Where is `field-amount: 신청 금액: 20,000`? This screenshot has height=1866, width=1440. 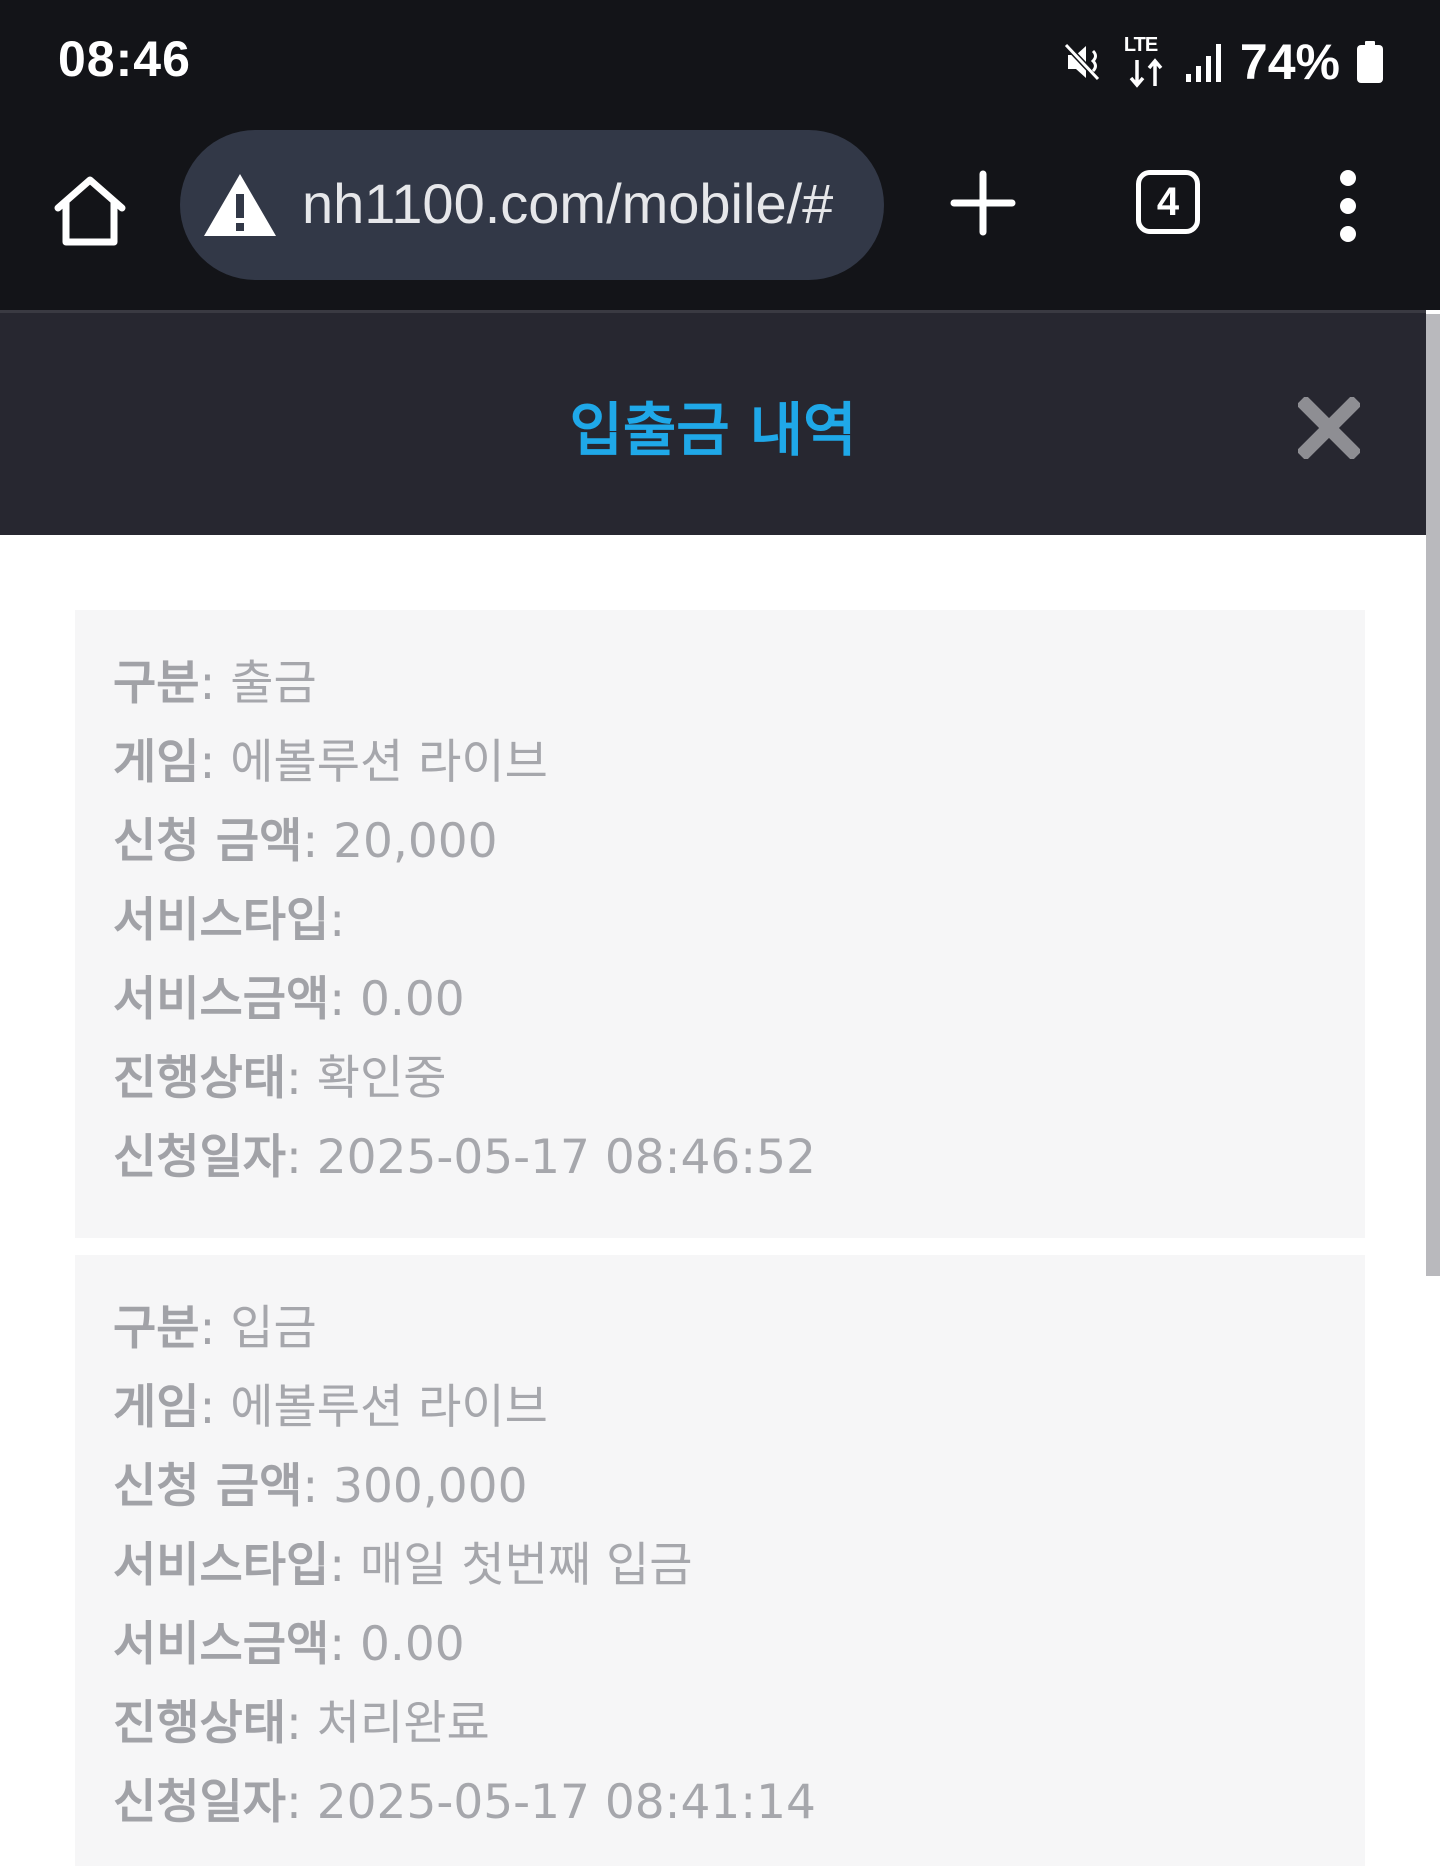 field-amount: 신청 금액: 20,000 is located at coordinates (305, 841).